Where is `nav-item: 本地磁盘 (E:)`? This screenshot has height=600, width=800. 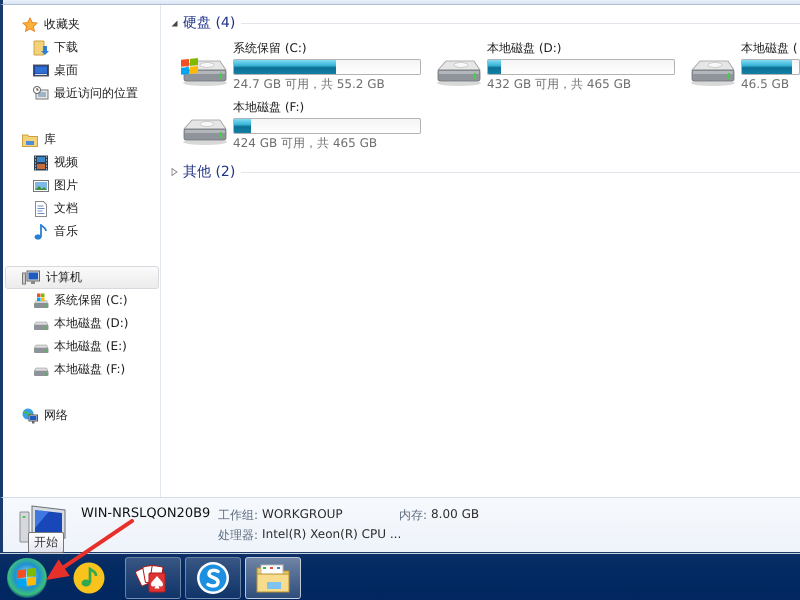 nav-item: 本地磁盘 (E:) is located at coordinates (82, 346).